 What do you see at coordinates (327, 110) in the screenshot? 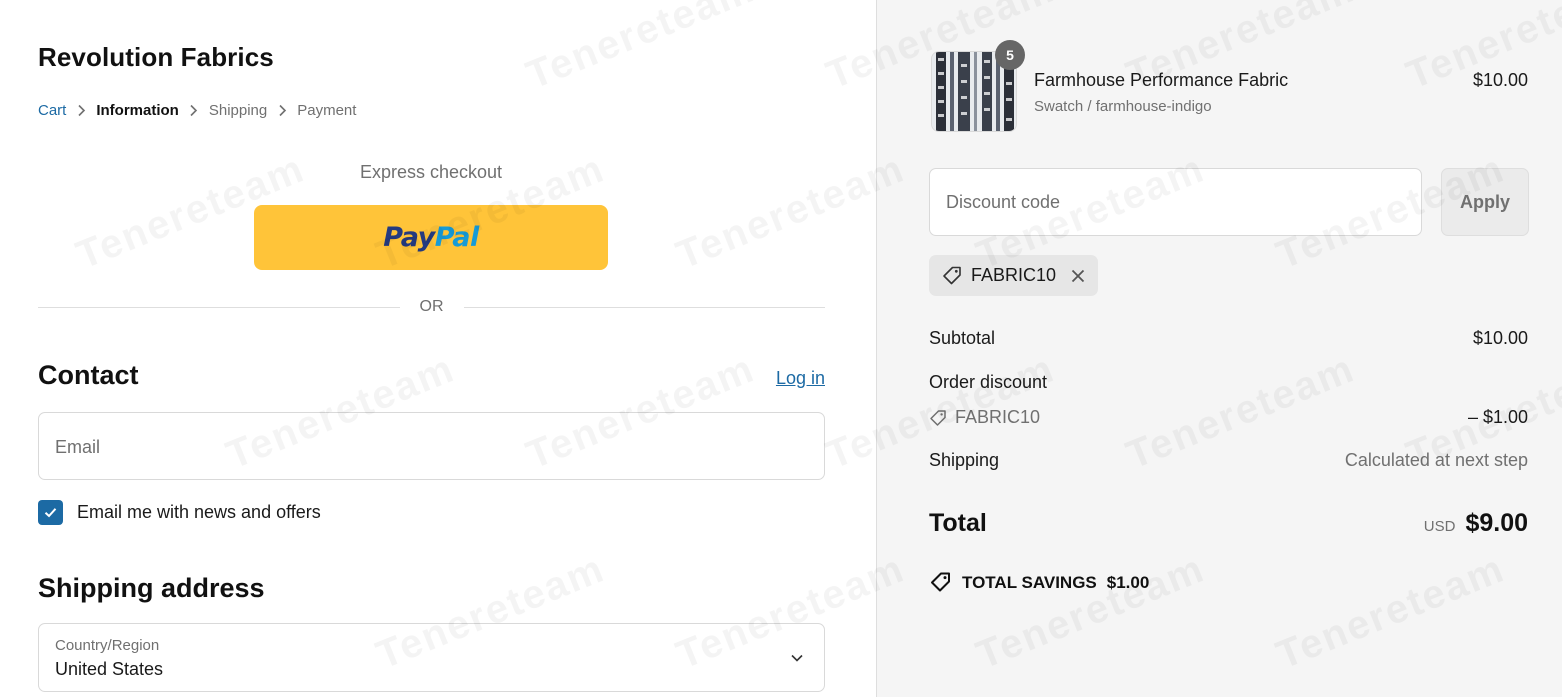
I see `breadcrumb-payment: Payment` at bounding box center [327, 110].